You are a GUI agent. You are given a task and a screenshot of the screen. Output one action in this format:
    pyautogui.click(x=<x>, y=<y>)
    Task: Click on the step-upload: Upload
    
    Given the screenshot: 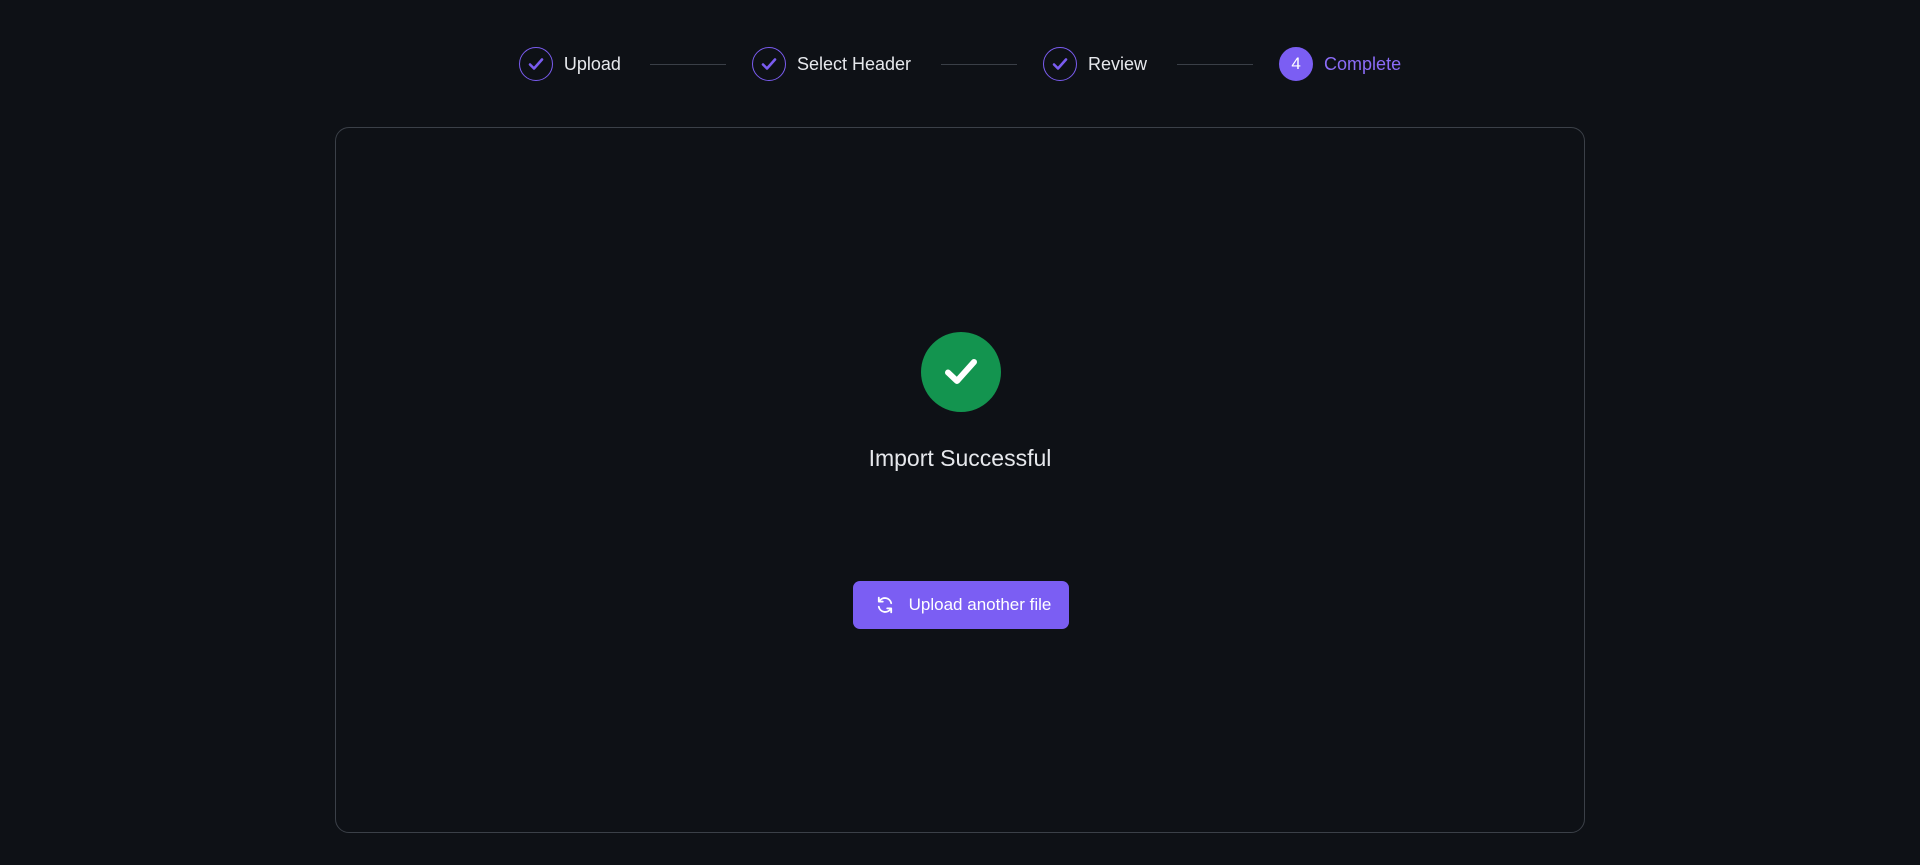 What is the action you would take?
    pyautogui.click(x=569, y=64)
    